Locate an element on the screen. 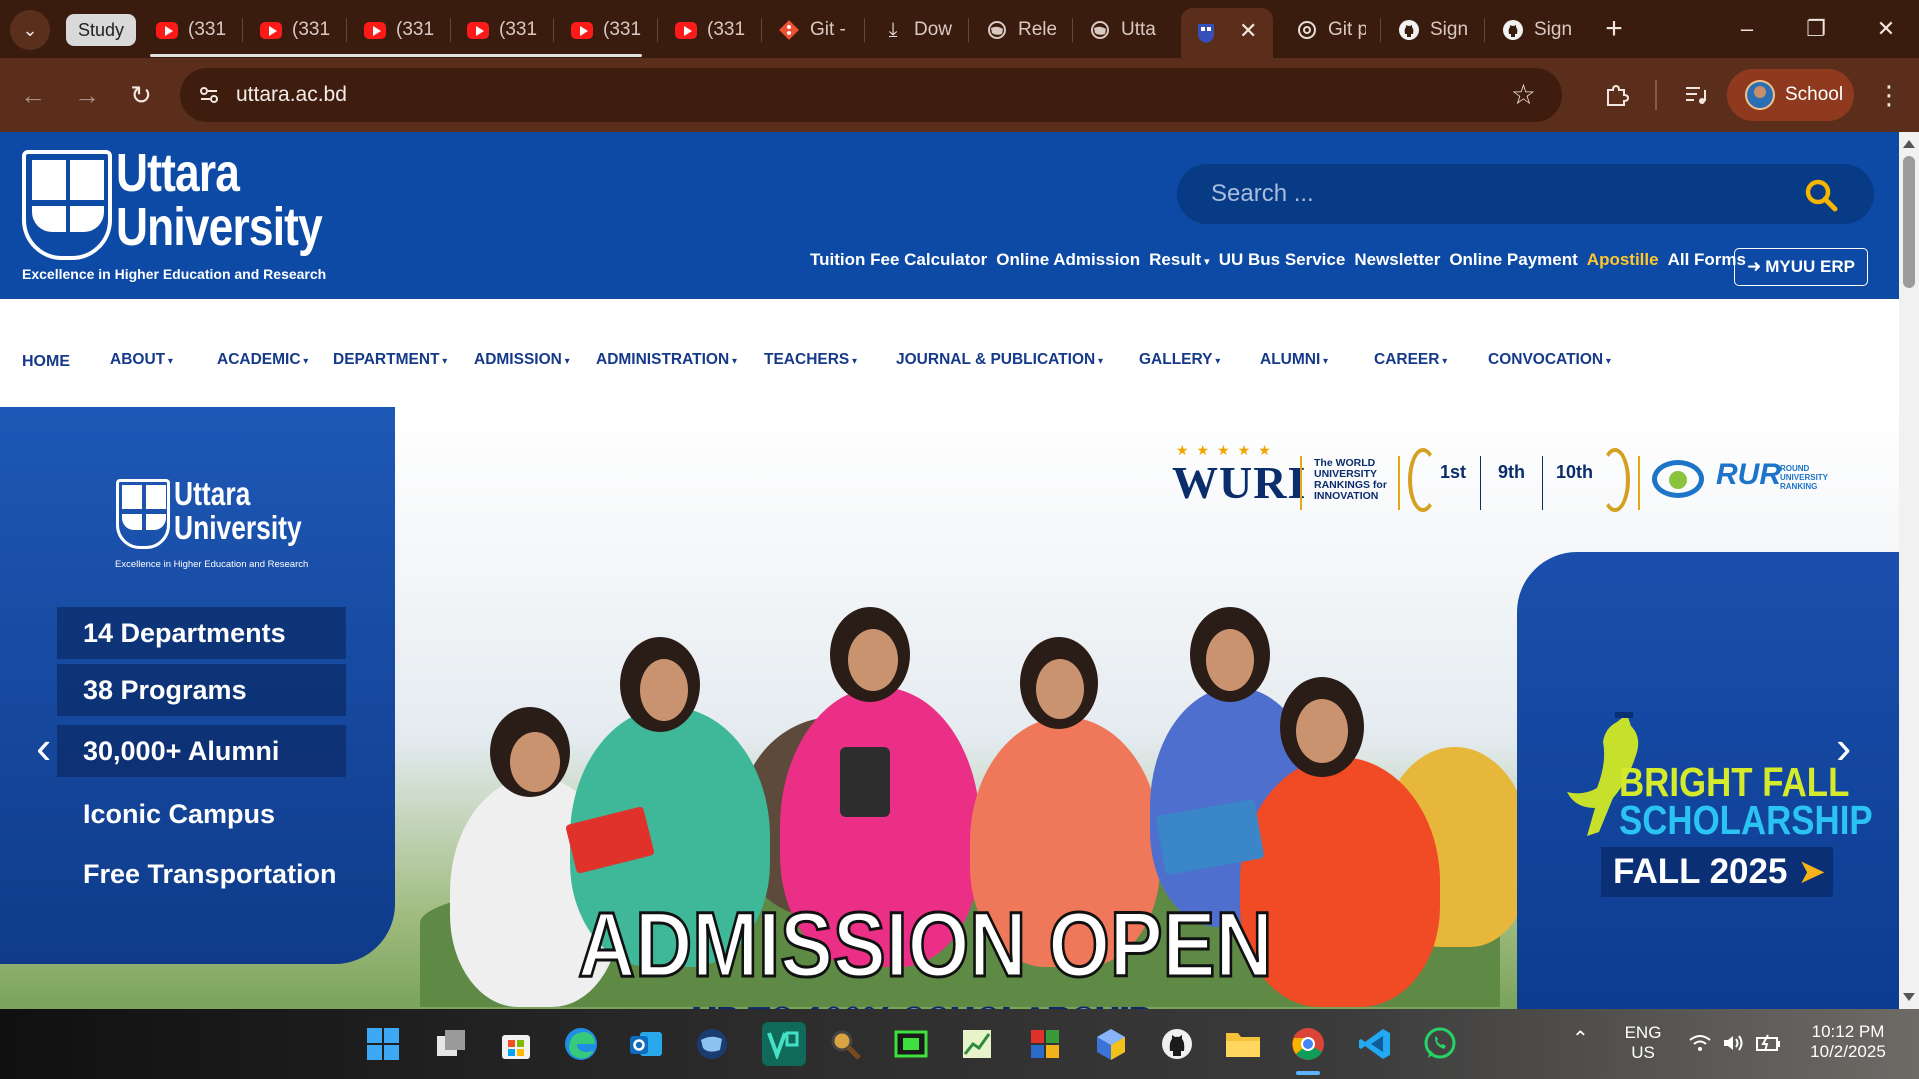  outlook-icon is located at coordinates (646, 1044).